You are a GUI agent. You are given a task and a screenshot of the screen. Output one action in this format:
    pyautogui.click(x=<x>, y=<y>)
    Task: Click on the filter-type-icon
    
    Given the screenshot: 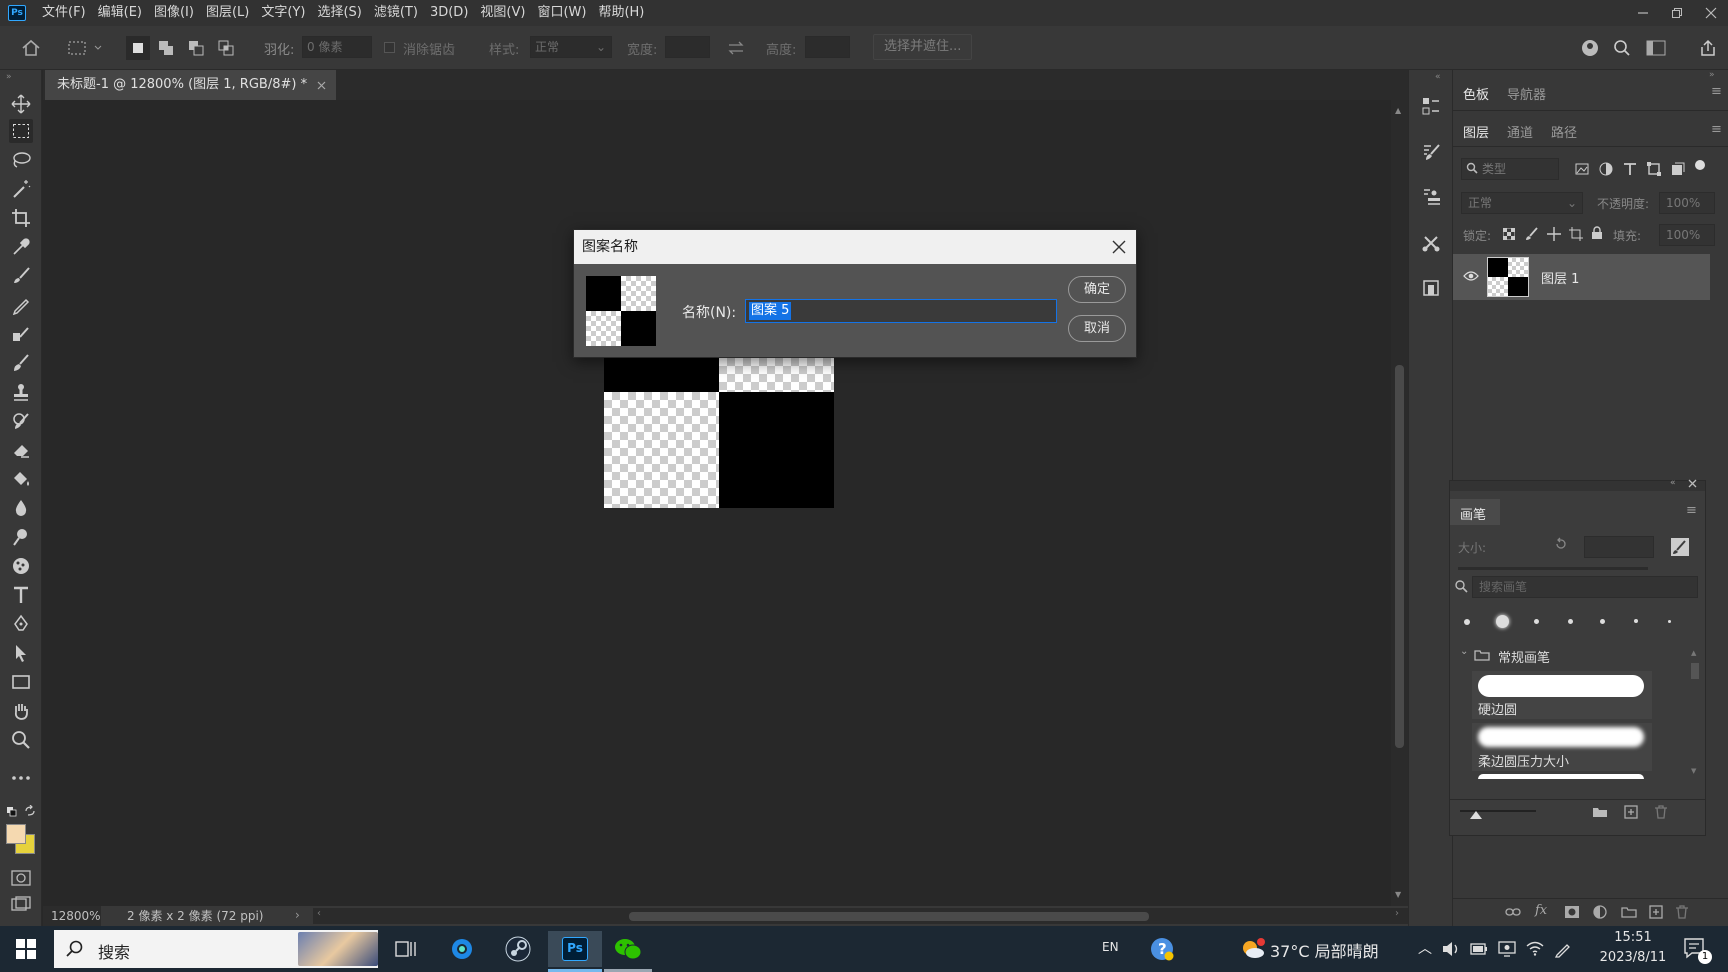 What is the action you would take?
    pyautogui.click(x=1630, y=169)
    